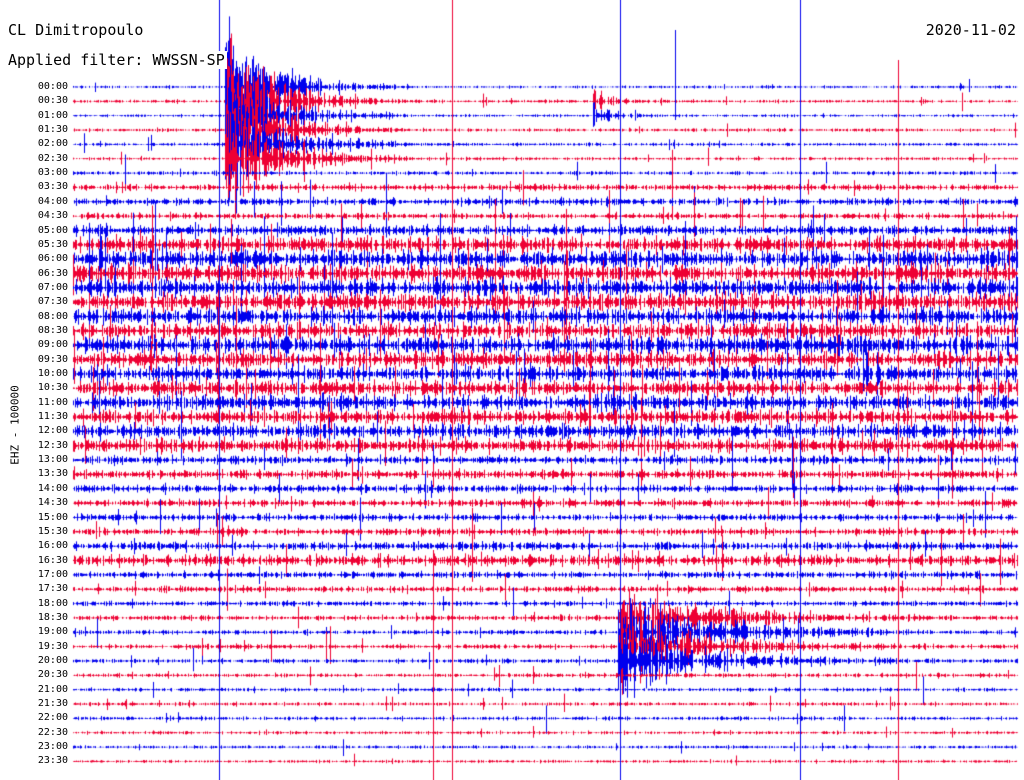  Describe the element at coordinates (52, 660) in the screenshot. I see `time-label: 20:00` at that location.